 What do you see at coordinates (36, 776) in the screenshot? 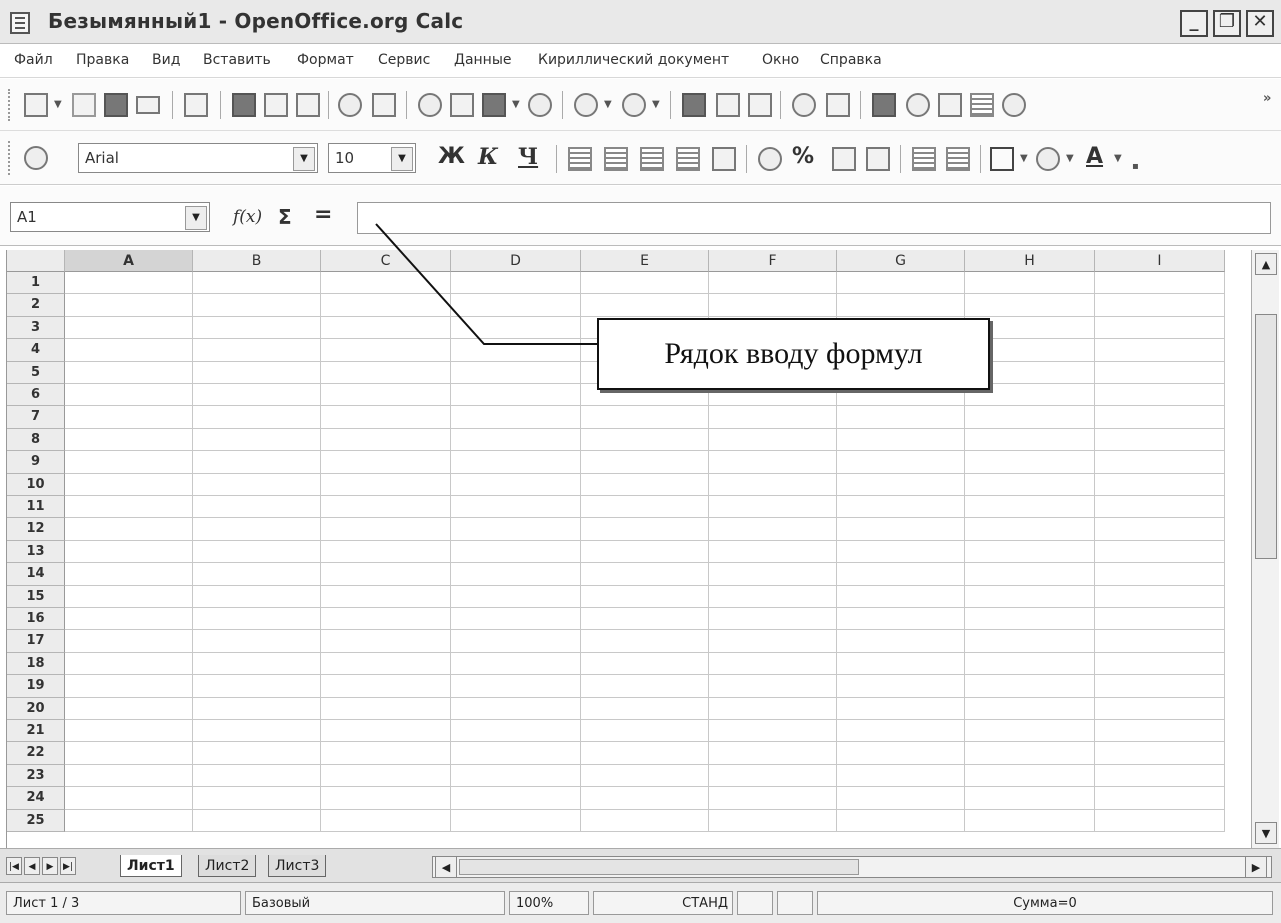
I see `row-header: 23` at bounding box center [36, 776].